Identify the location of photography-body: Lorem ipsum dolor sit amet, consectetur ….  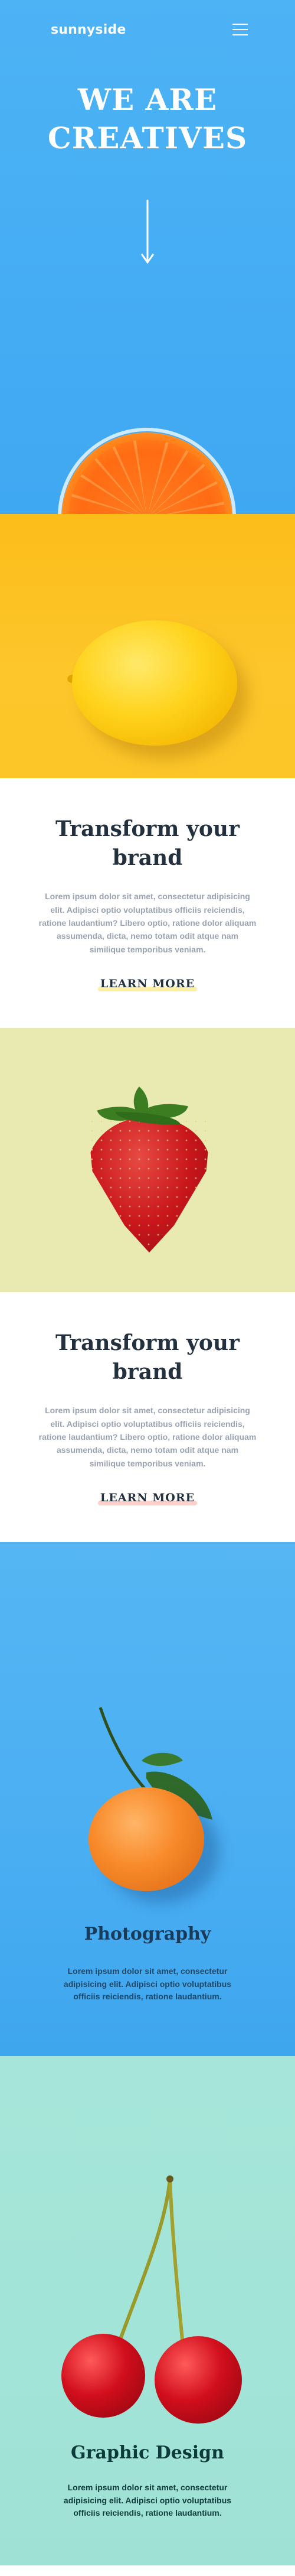
(147, 1984).